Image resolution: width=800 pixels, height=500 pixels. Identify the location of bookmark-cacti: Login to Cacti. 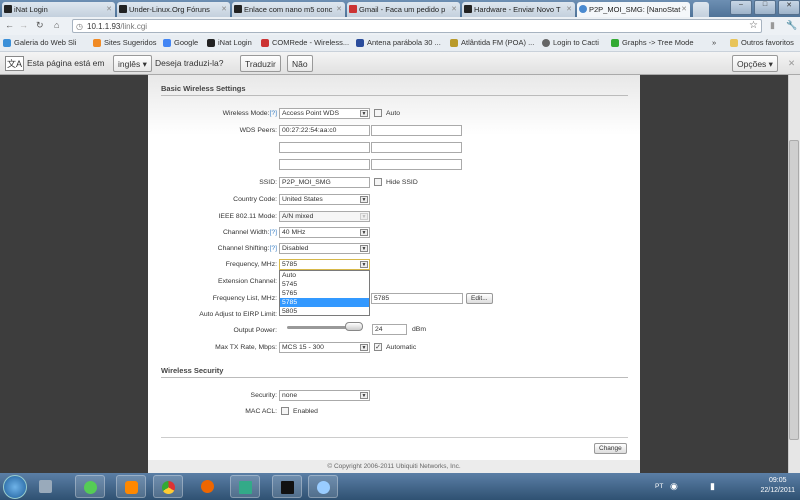
(570, 42).